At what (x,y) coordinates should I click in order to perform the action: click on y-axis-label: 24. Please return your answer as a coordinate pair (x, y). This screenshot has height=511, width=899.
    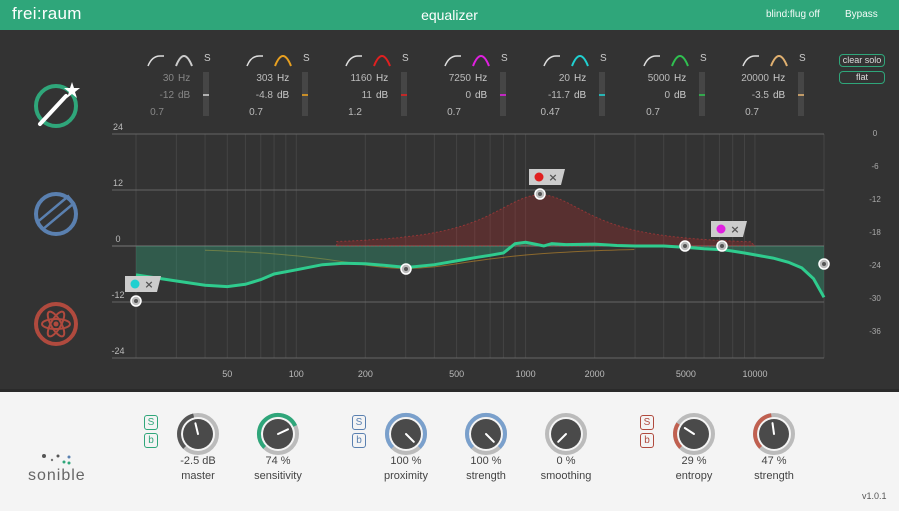
    Looking at the image, I should click on (118, 127).